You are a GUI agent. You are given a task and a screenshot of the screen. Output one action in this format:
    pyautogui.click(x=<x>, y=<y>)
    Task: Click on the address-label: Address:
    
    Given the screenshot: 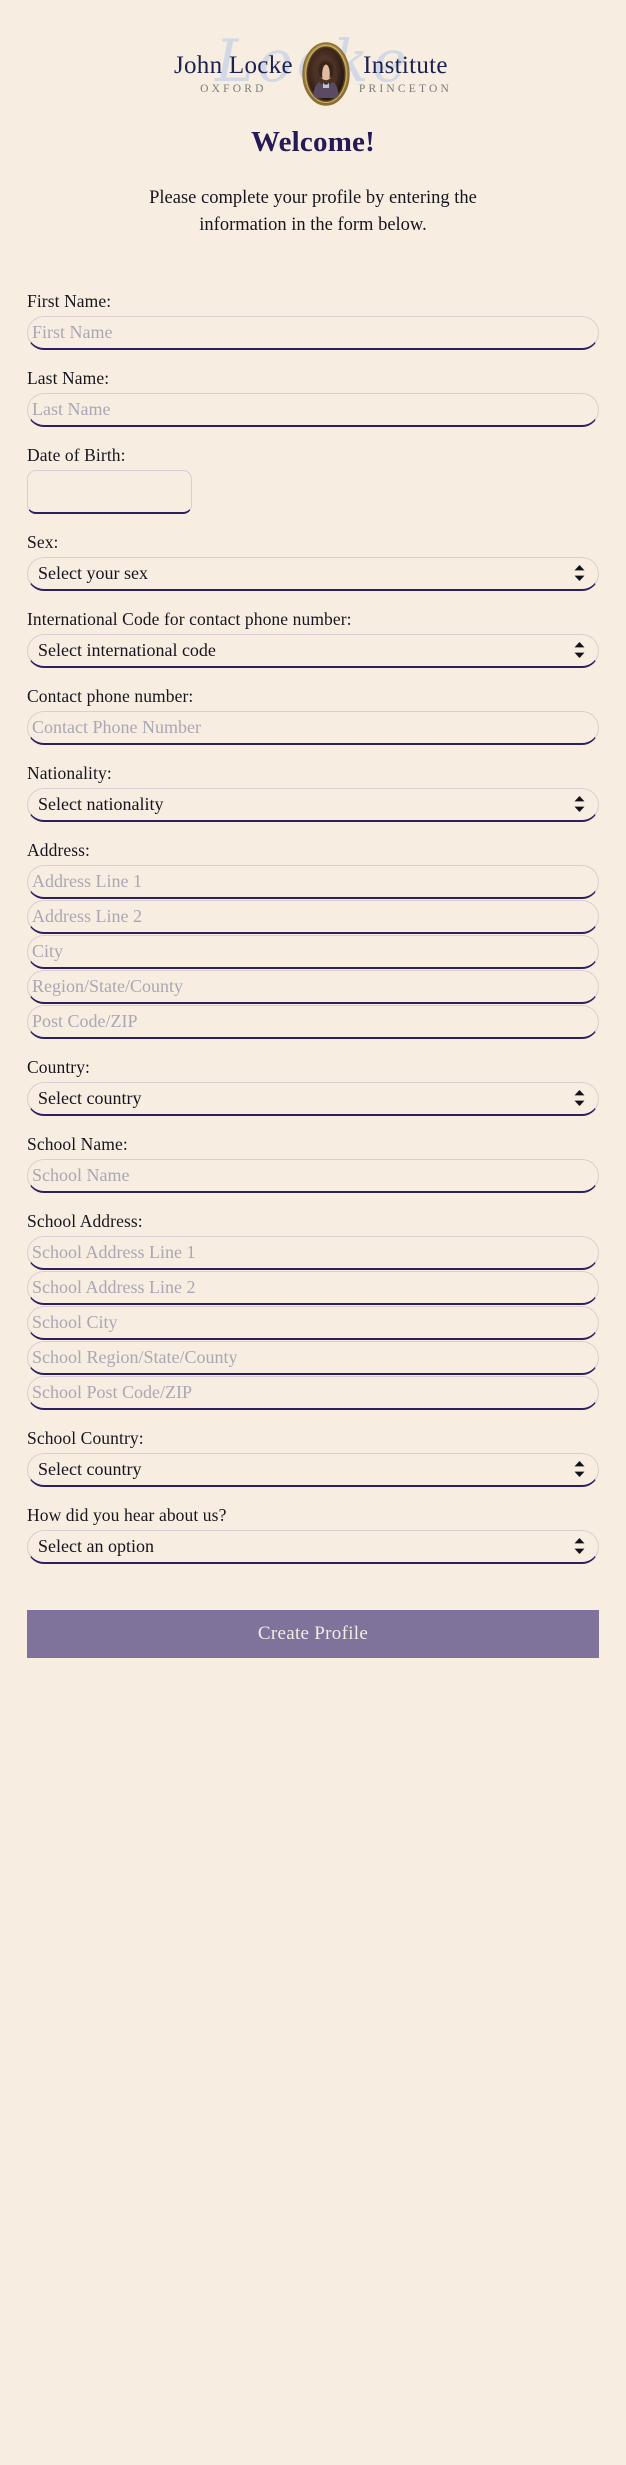 What is the action you would take?
    pyautogui.click(x=59, y=849)
    